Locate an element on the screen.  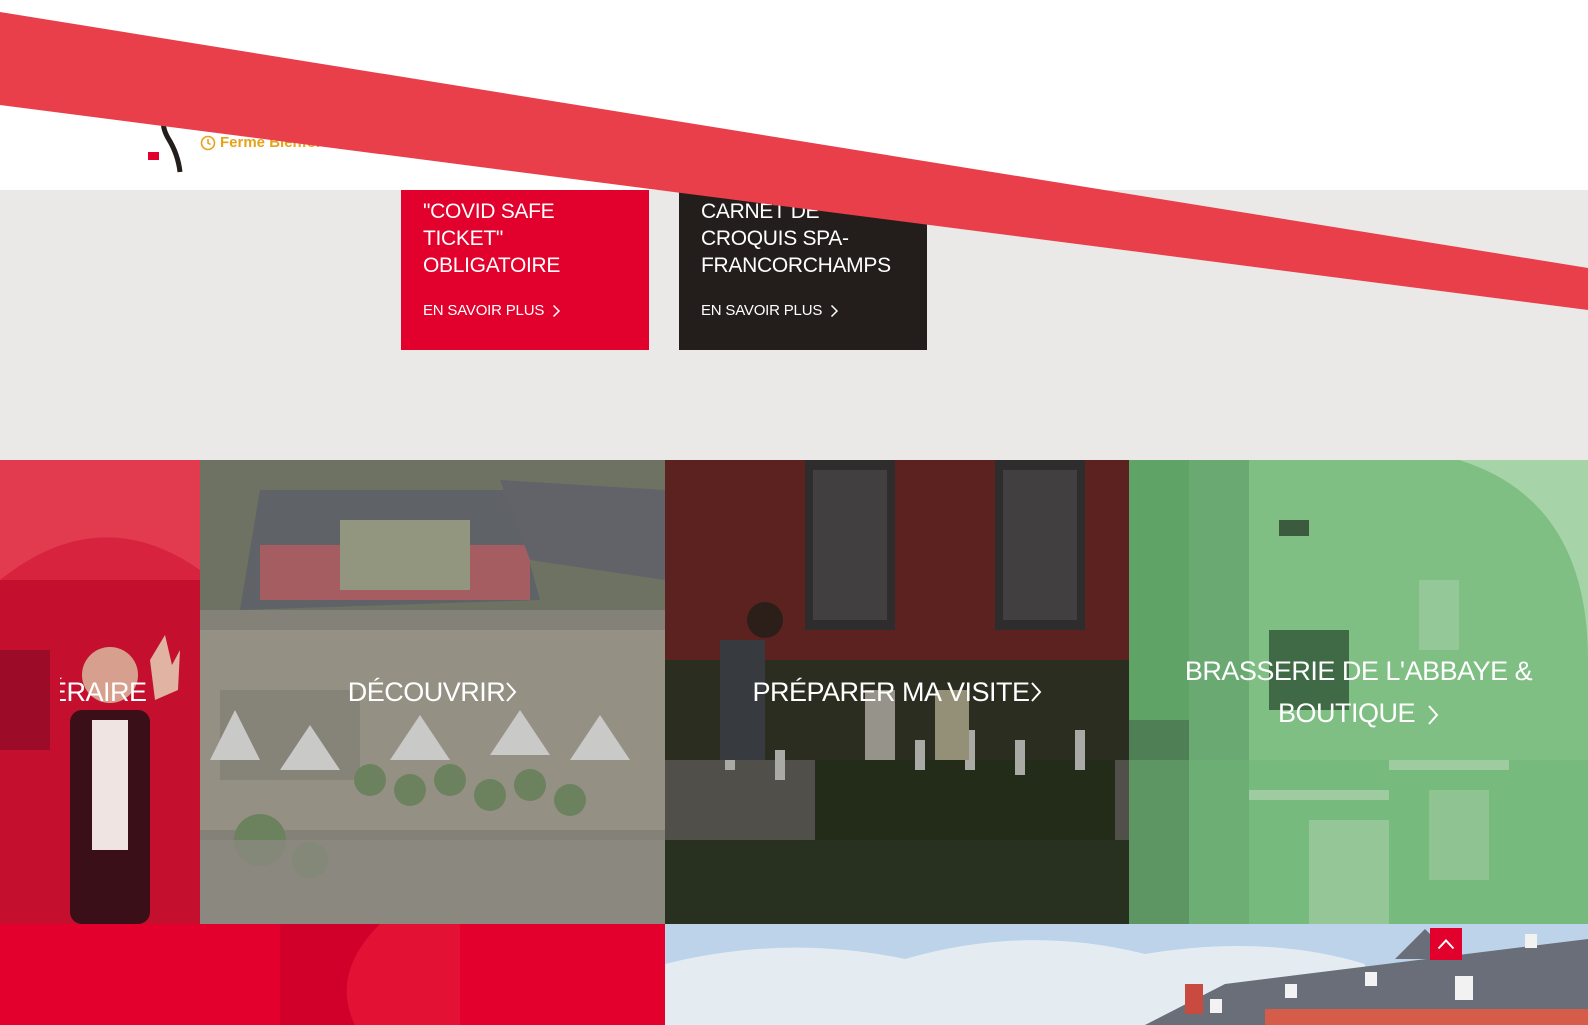
news-title: CARNET DE CROQUIS SPA- FRANCORCHAMPS is located at coordinates (796, 238).